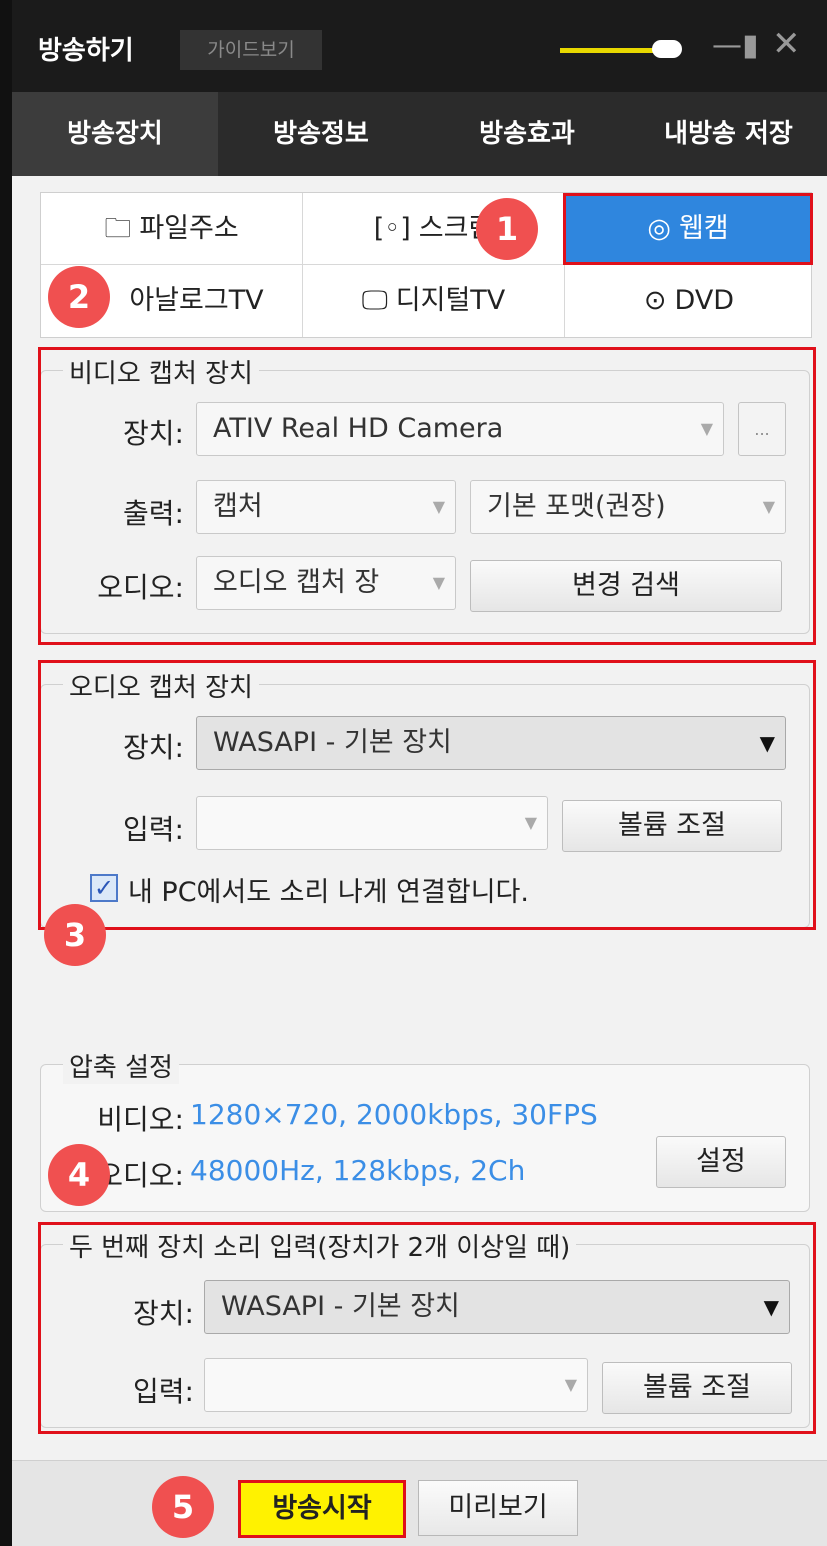 This screenshot has height=1546, width=827. Describe the element at coordinates (672, 826) in the screenshot. I see `audio-volume-button: 볼륨 조절` at that location.